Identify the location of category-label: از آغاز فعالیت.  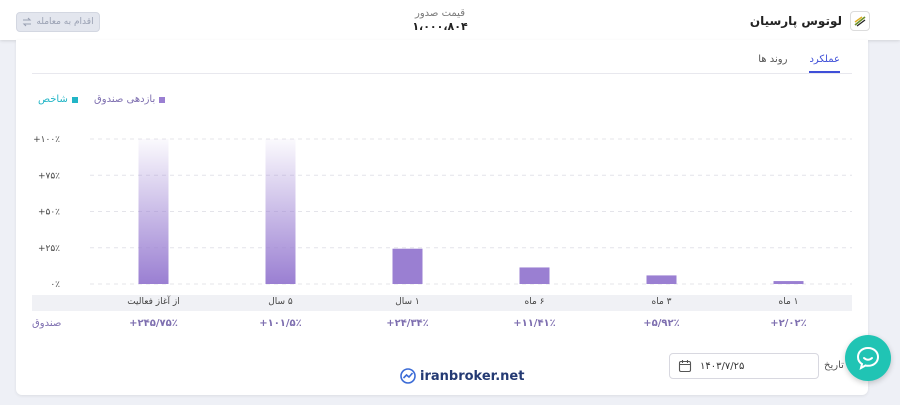
(153, 302).